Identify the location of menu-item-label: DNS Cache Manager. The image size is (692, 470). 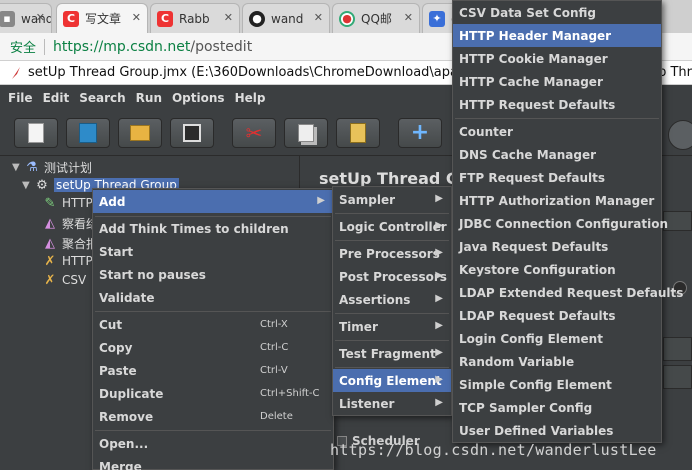
(528, 154).